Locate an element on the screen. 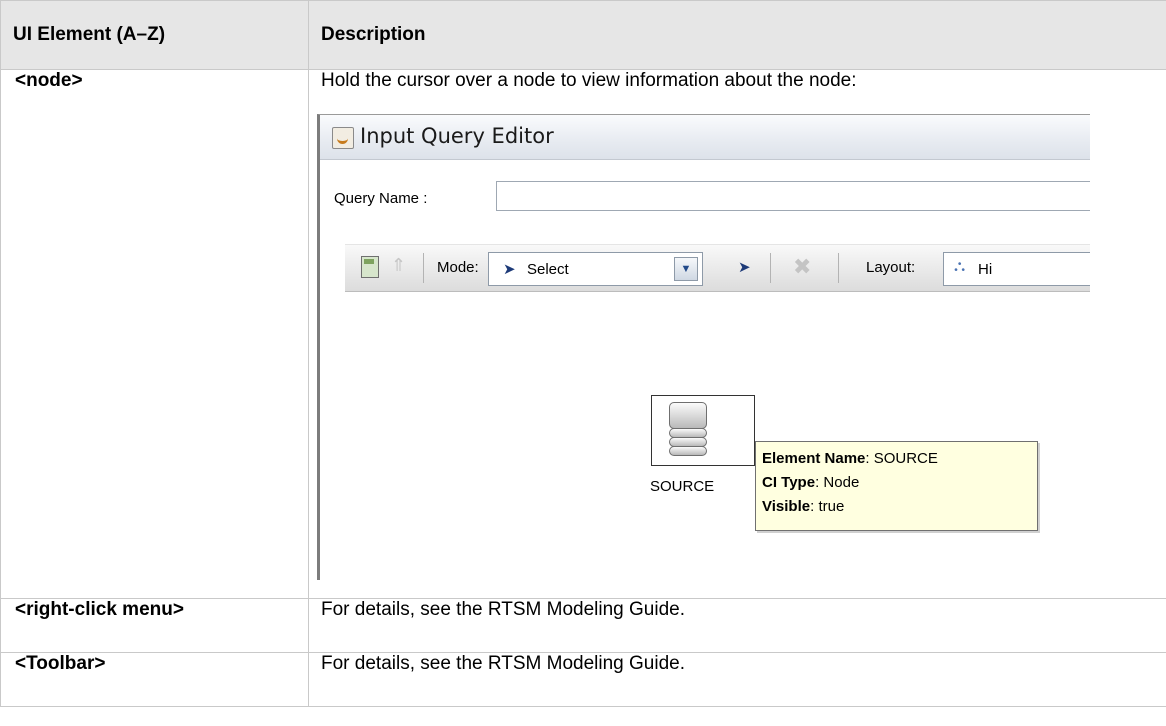  pointer-icon: ➤ is located at coordinates (509, 269).